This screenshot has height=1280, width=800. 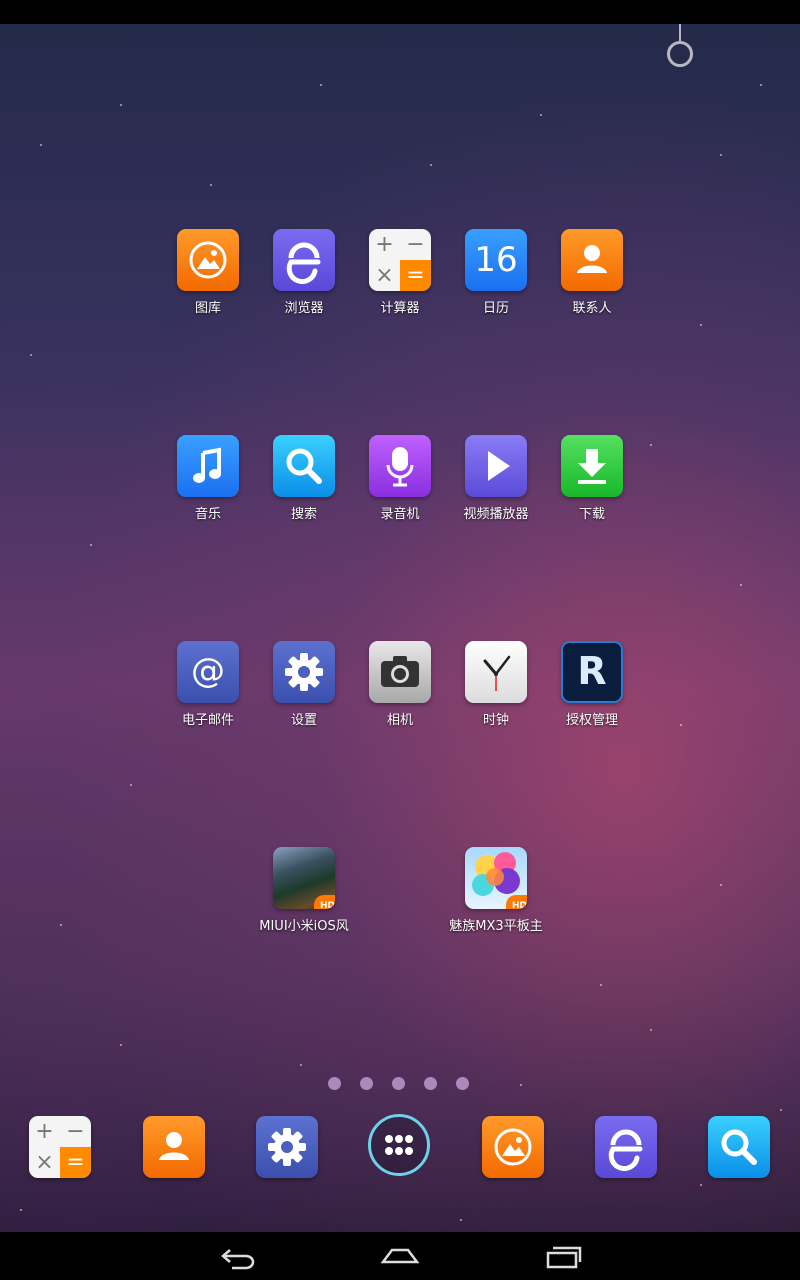 I want to click on dock-browser, so click(x=626, y=1147).